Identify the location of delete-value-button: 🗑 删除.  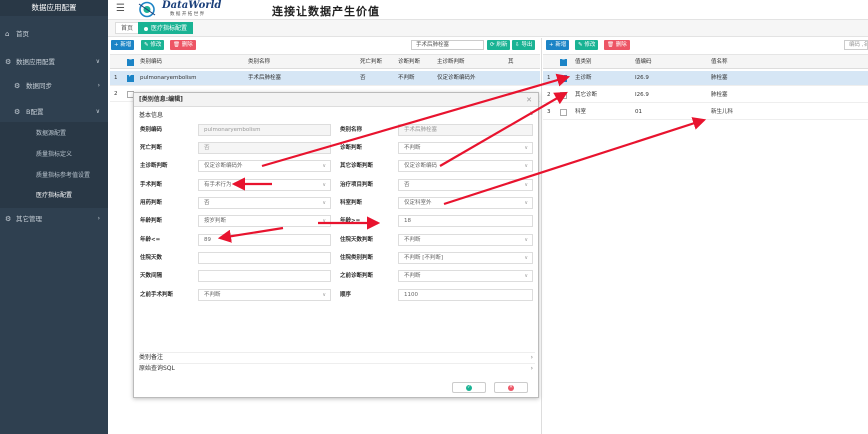
(617, 45).